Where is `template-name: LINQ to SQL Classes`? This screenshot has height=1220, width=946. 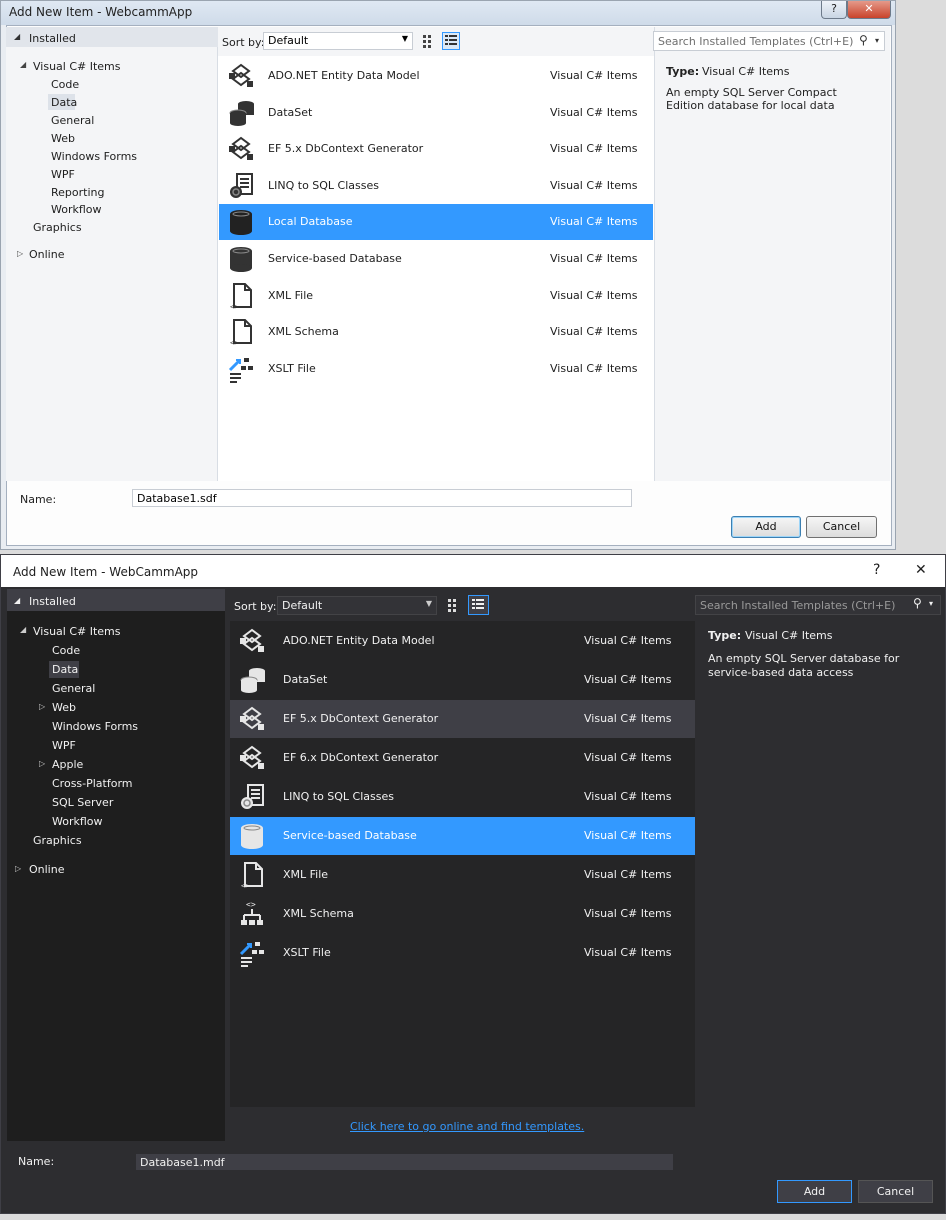 template-name: LINQ to SQL Classes is located at coordinates (323, 185).